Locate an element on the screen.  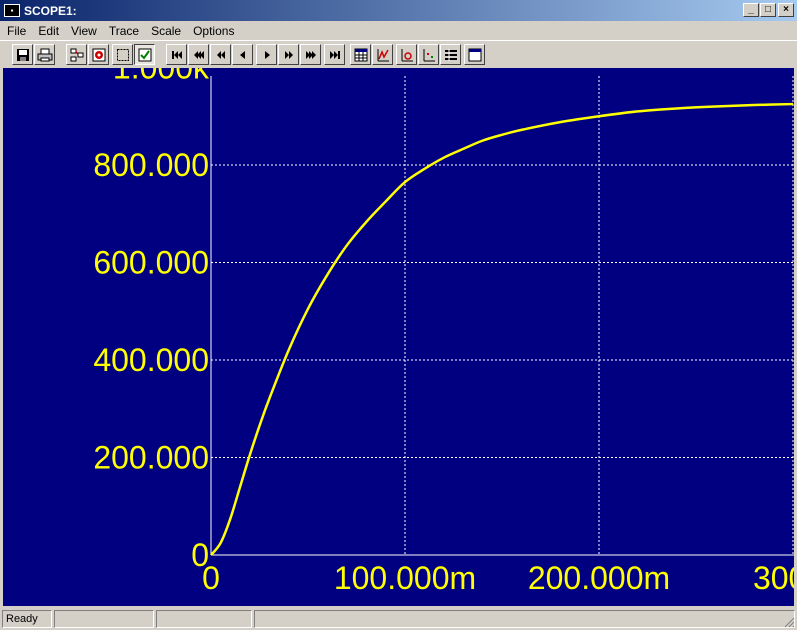
print-button is located at coordinates (44, 54).